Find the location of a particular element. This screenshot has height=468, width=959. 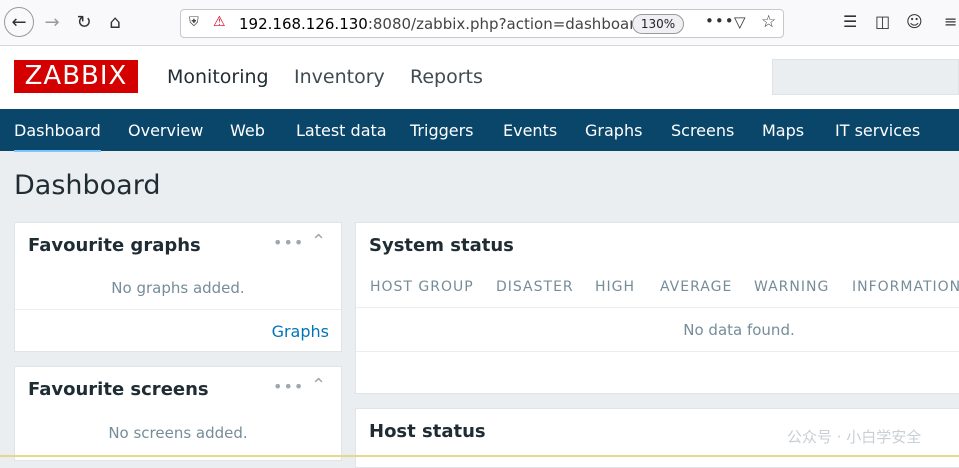

column-average: AVERAGE is located at coordinates (696, 287).